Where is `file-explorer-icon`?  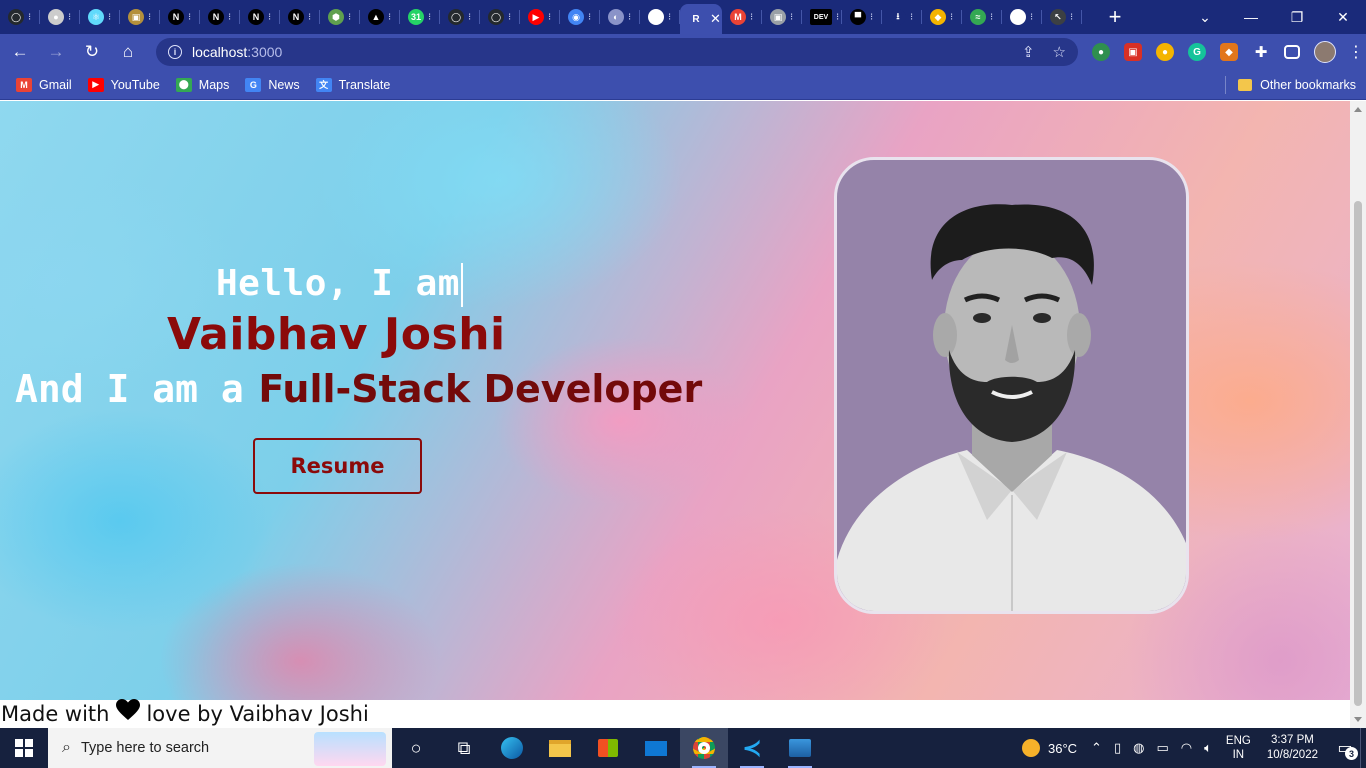 file-explorer-icon is located at coordinates (560, 748).